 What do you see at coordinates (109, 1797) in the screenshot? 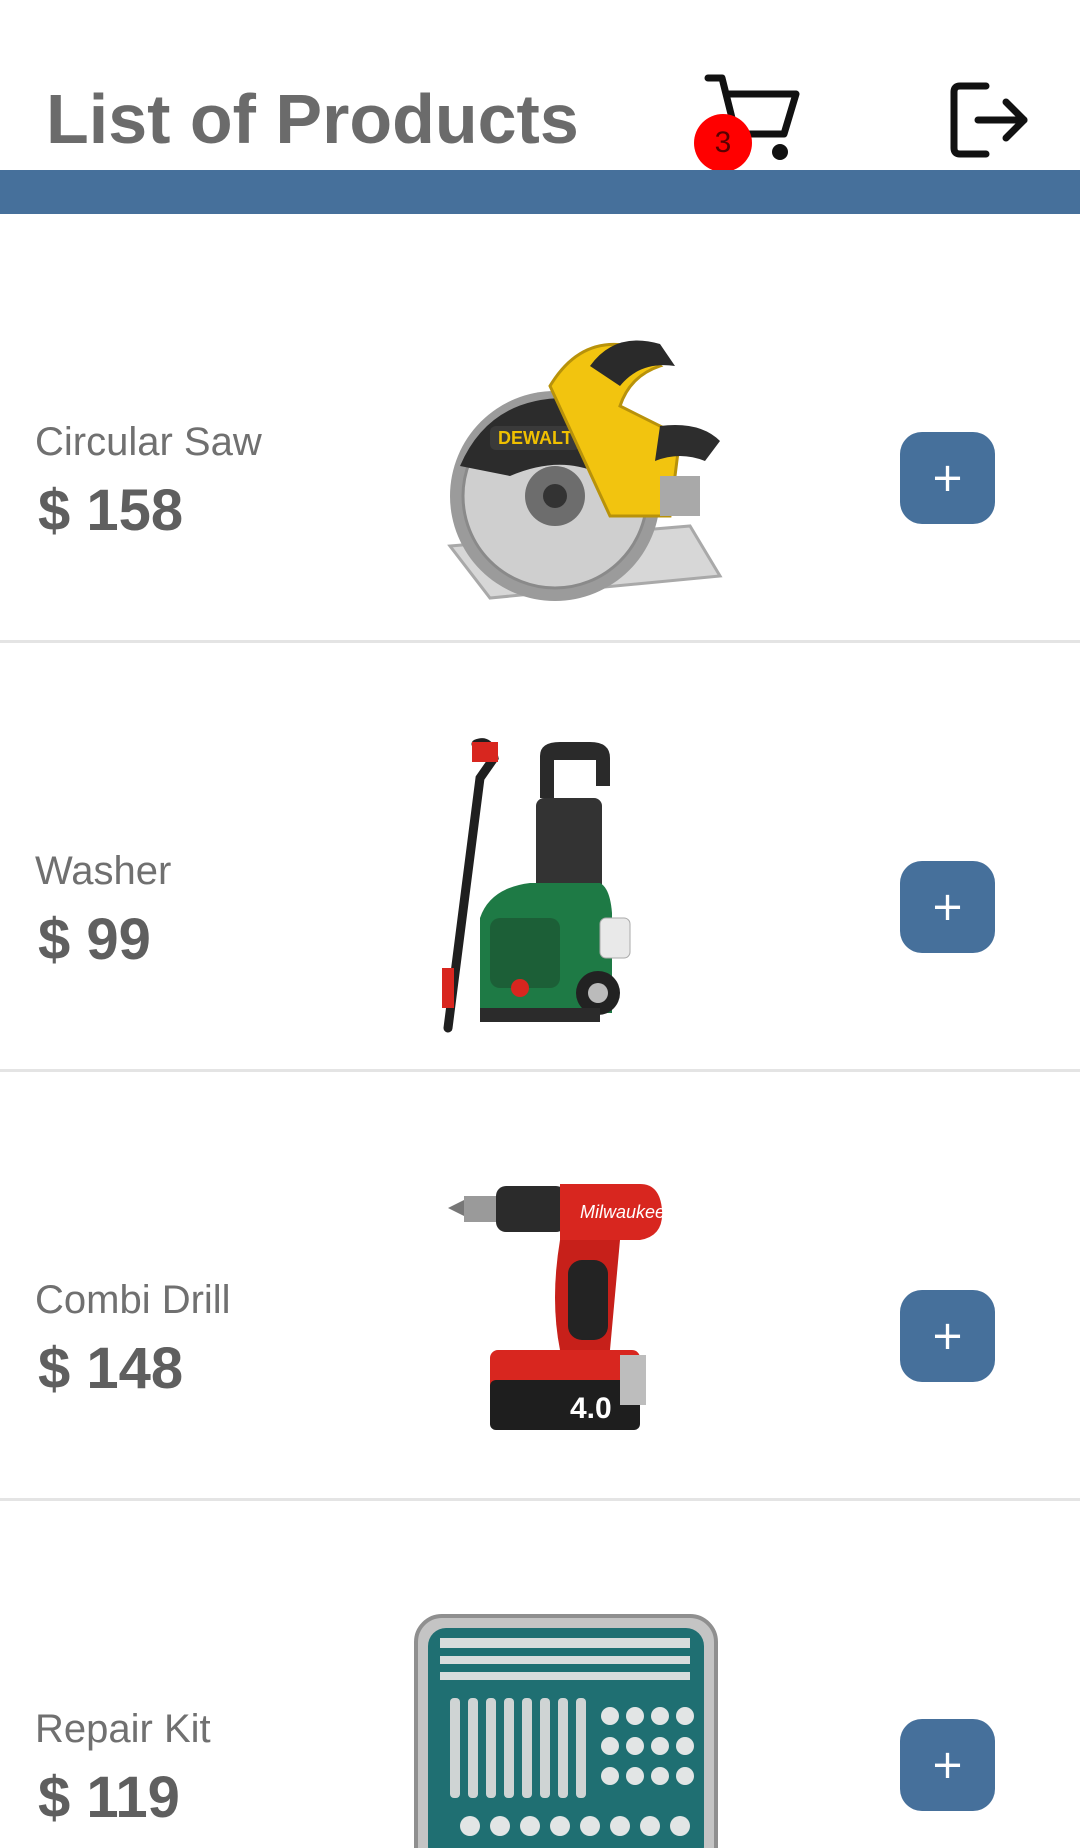
I see `product-price: $ 119` at bounding box center [109, 1797].